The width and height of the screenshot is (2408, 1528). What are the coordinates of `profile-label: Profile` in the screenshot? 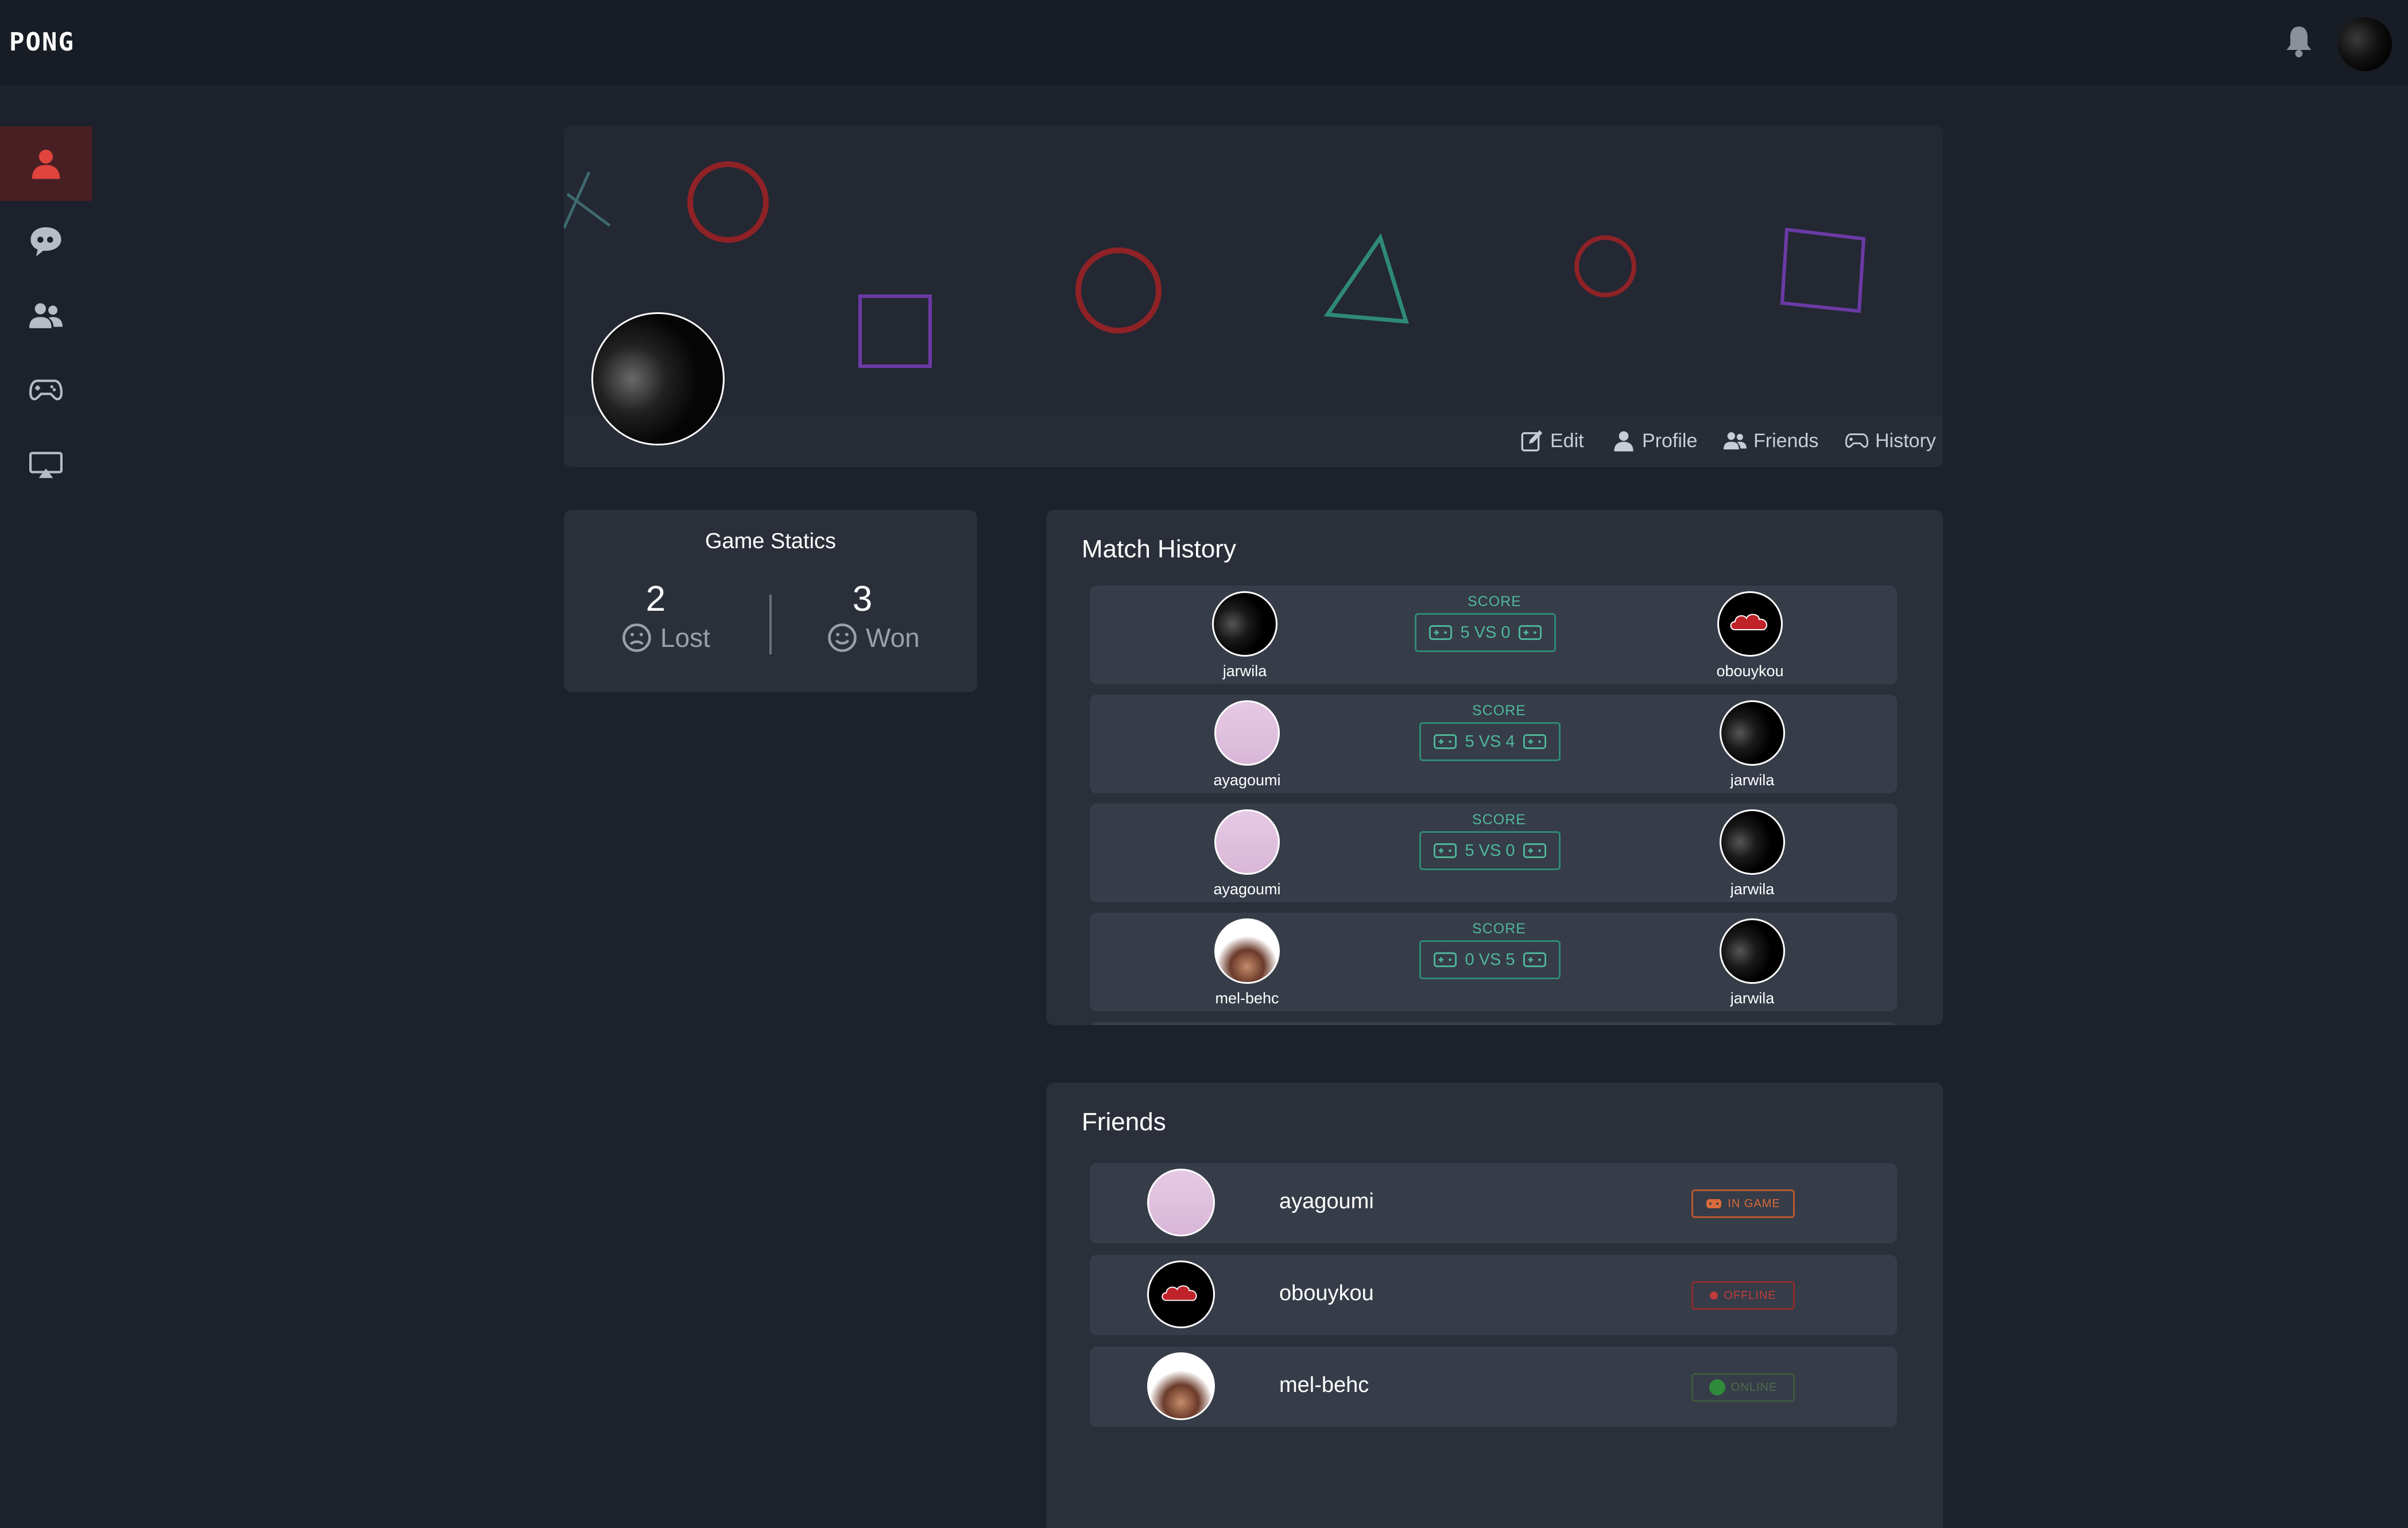 It's located at (1670, 440).